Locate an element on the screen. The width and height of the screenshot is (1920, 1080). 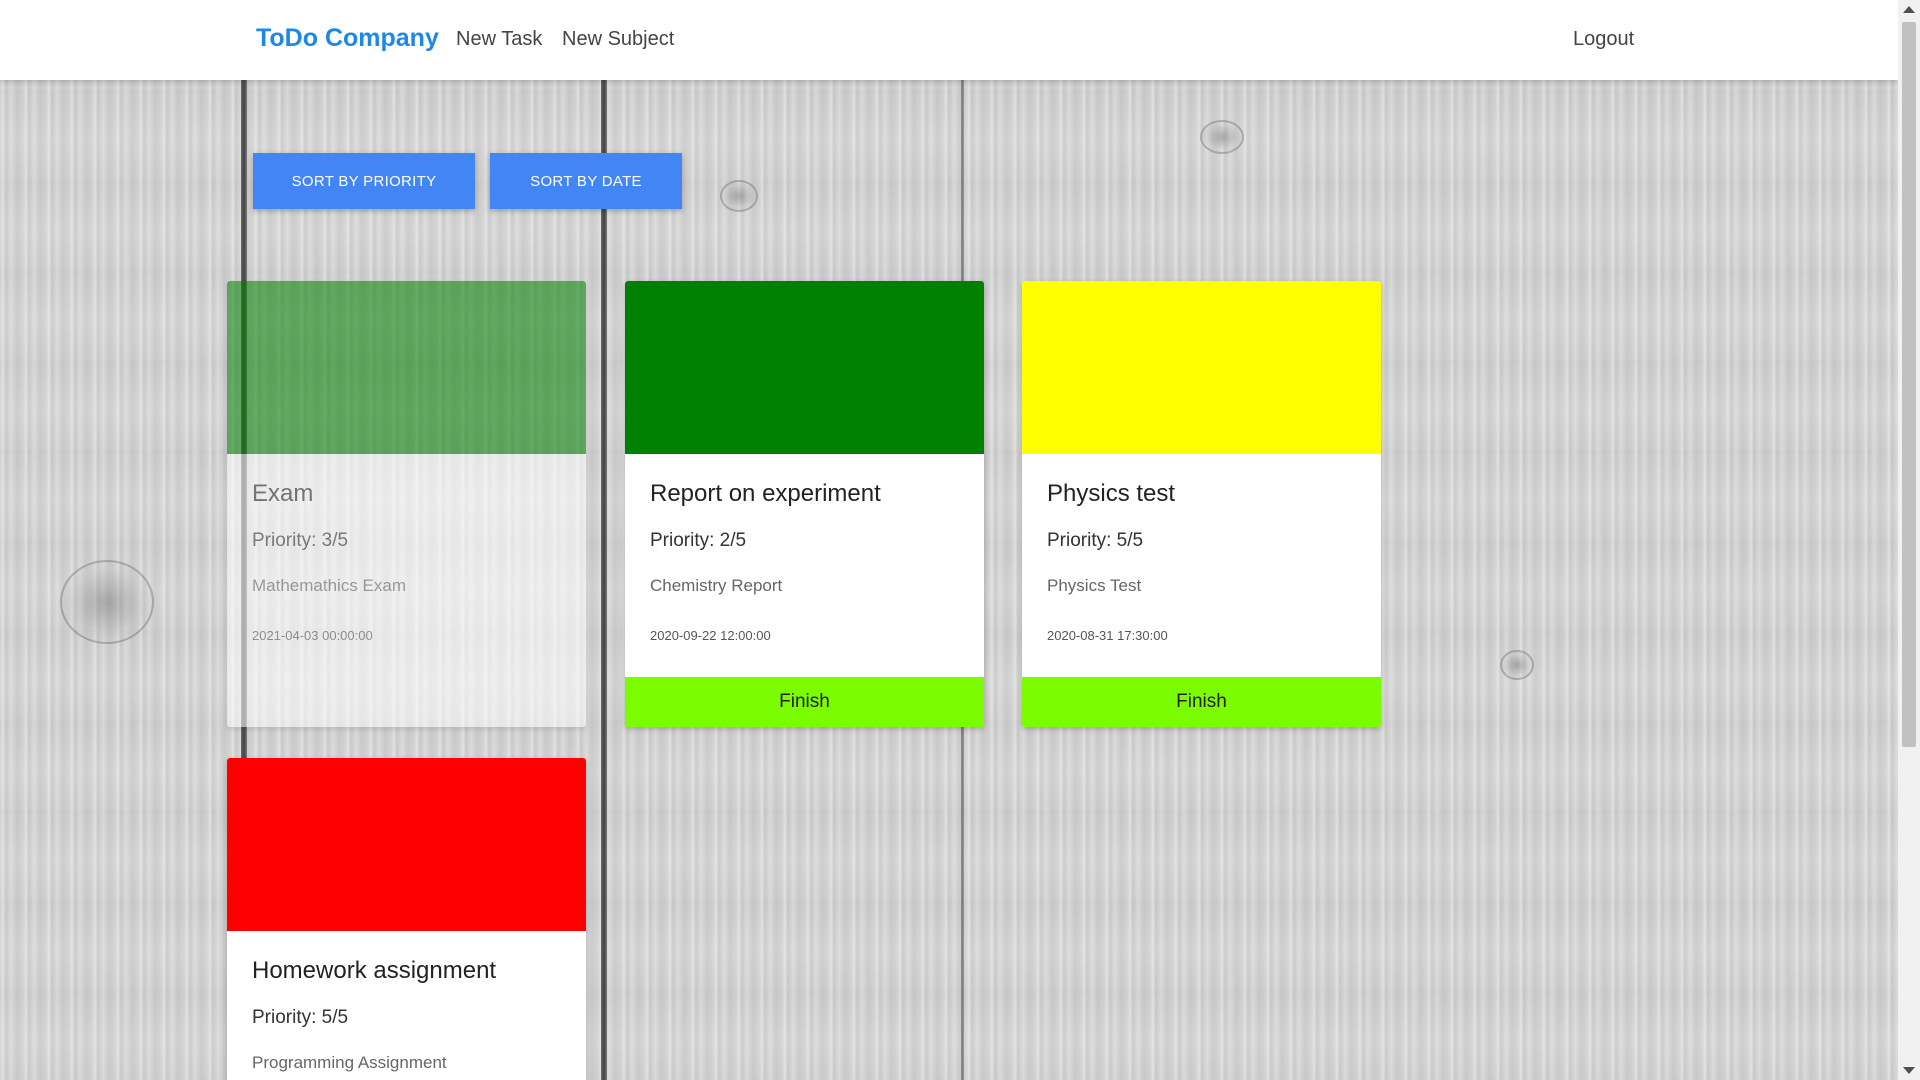
task-subject: Programming Assignment is located at coordinates (349, 1062).